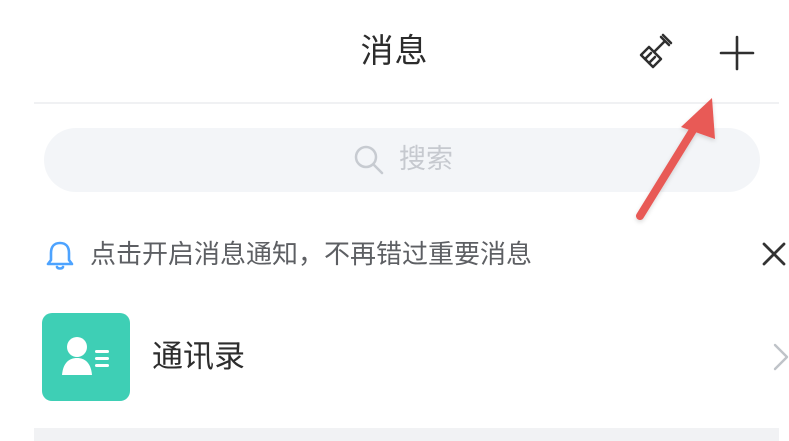  I want to click on section-divider, so click(406, 434).